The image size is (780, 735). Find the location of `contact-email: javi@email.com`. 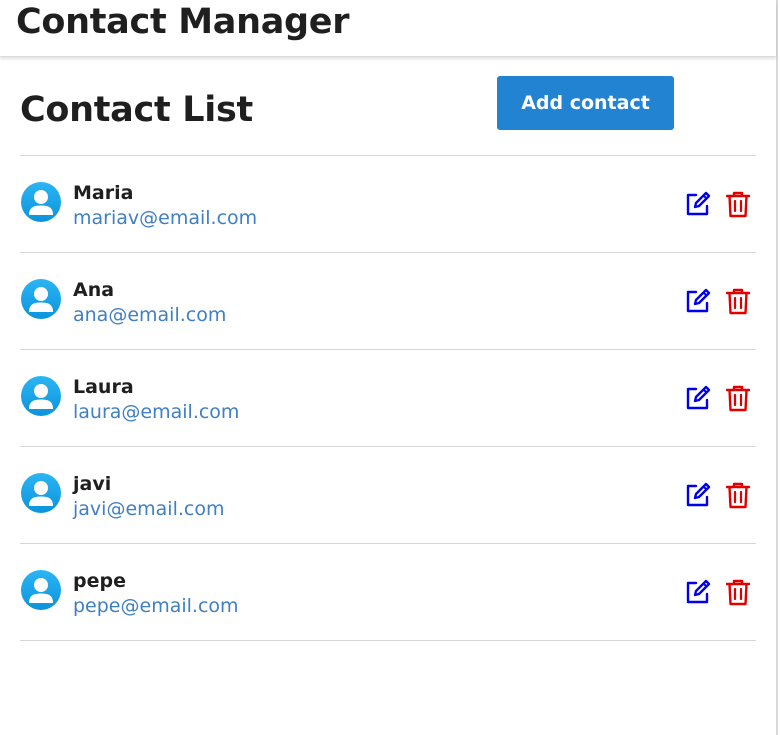

contact-email: javi@email.com is located at coordinates (149, 509).